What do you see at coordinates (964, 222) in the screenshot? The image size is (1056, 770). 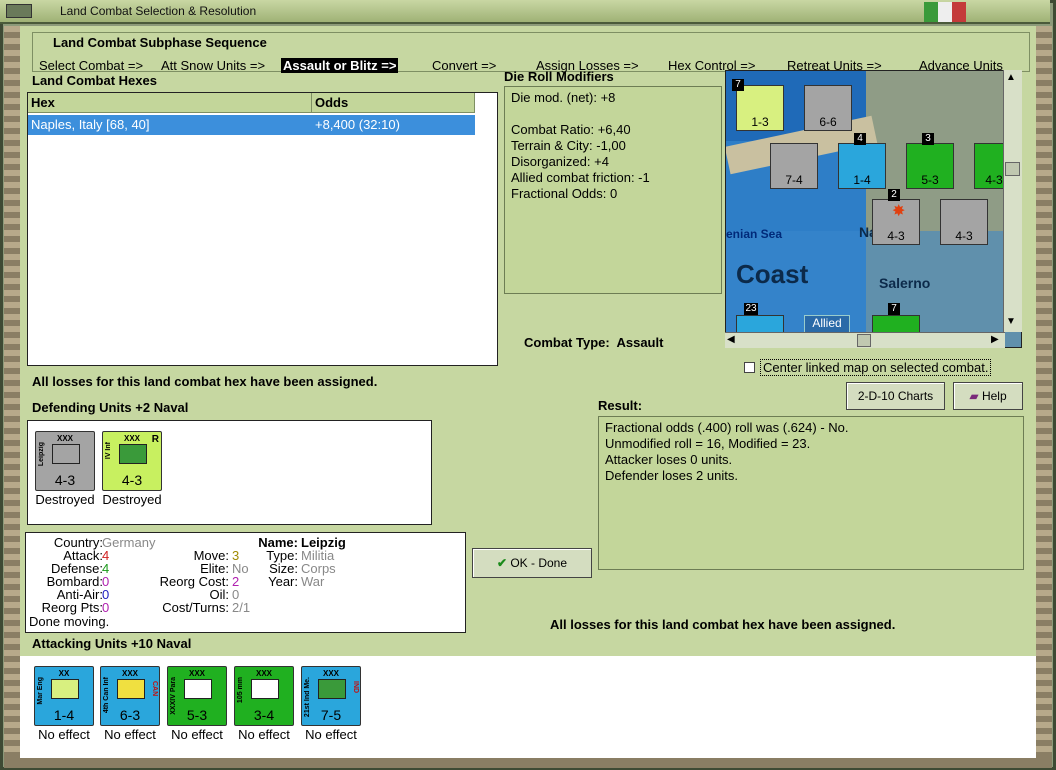 I see `map-counter: 4-3` at bounding box center [964, 222].